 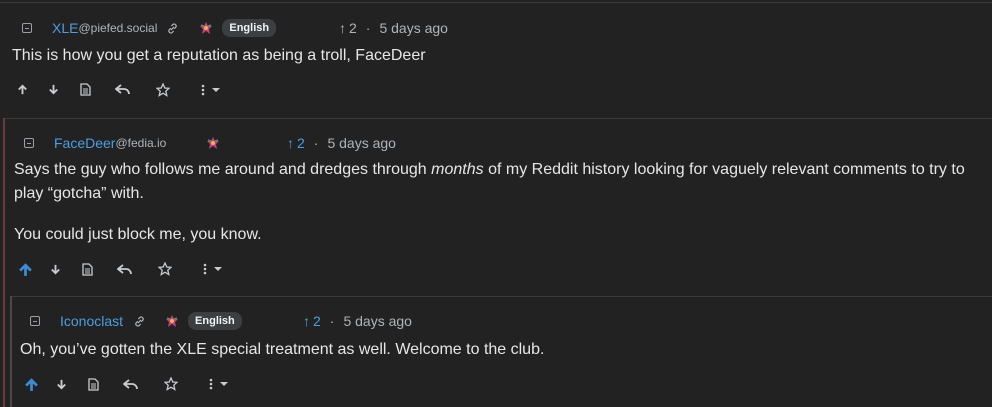 I want to click on emphasis-text: months, so click(x=457, y=169).